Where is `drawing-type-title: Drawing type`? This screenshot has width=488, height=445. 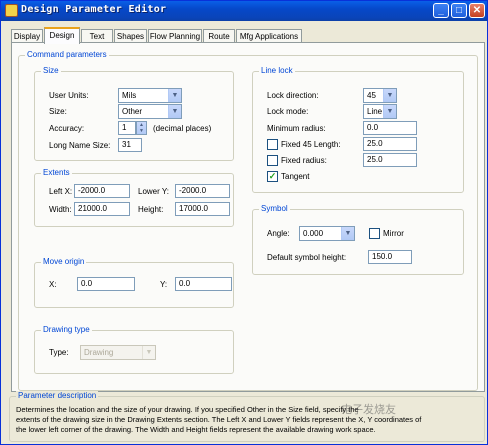 drawing-type-title: Drawing type is located at coordinates (66, 329).